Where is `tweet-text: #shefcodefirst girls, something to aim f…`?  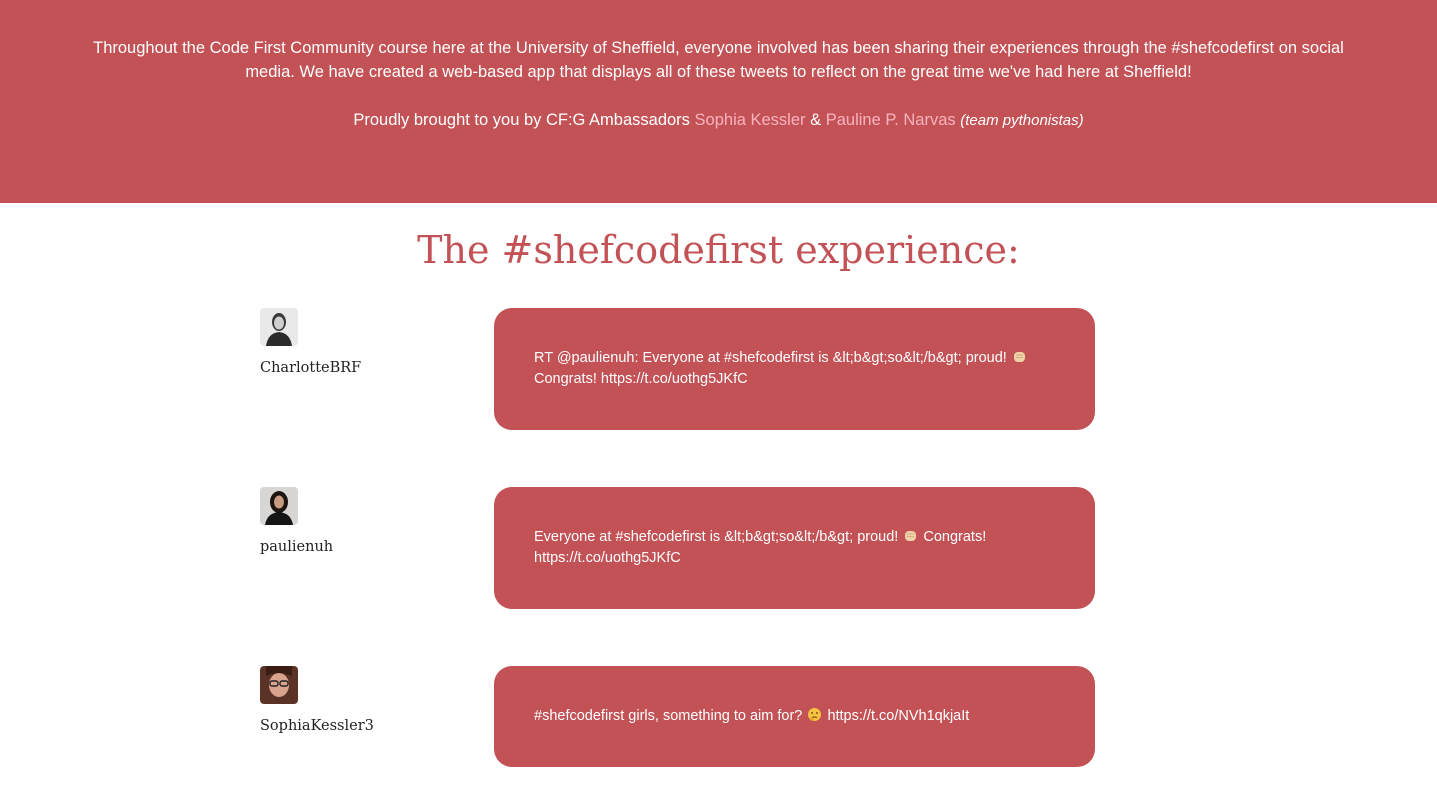
tweet-text: #shefcodefirst girls, something to aim f… is located at coordinates (751, 716).